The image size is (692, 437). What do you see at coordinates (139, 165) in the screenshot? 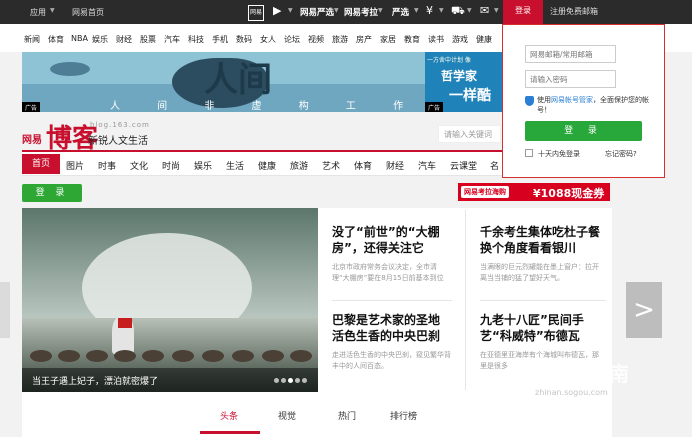
I see `category-tab: 文化` at bounding box center [139, 165].